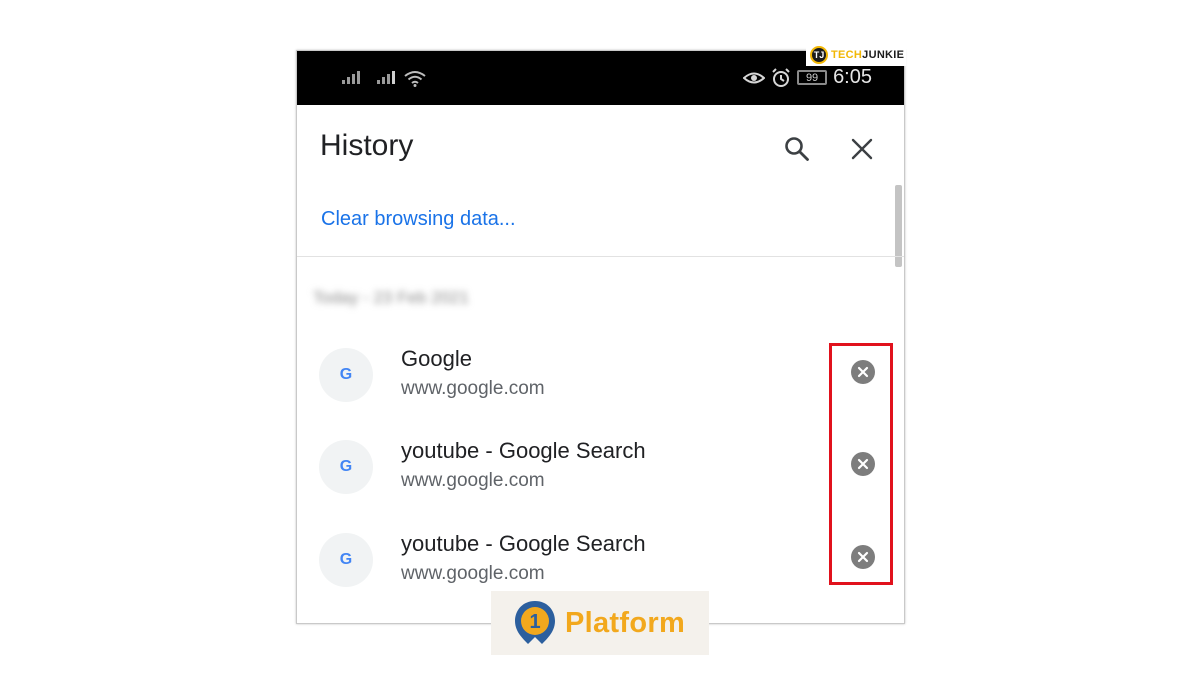  Describe the element at coordinates (436, 358) in the screenshot. I see `history-item-title: Google` at that location.